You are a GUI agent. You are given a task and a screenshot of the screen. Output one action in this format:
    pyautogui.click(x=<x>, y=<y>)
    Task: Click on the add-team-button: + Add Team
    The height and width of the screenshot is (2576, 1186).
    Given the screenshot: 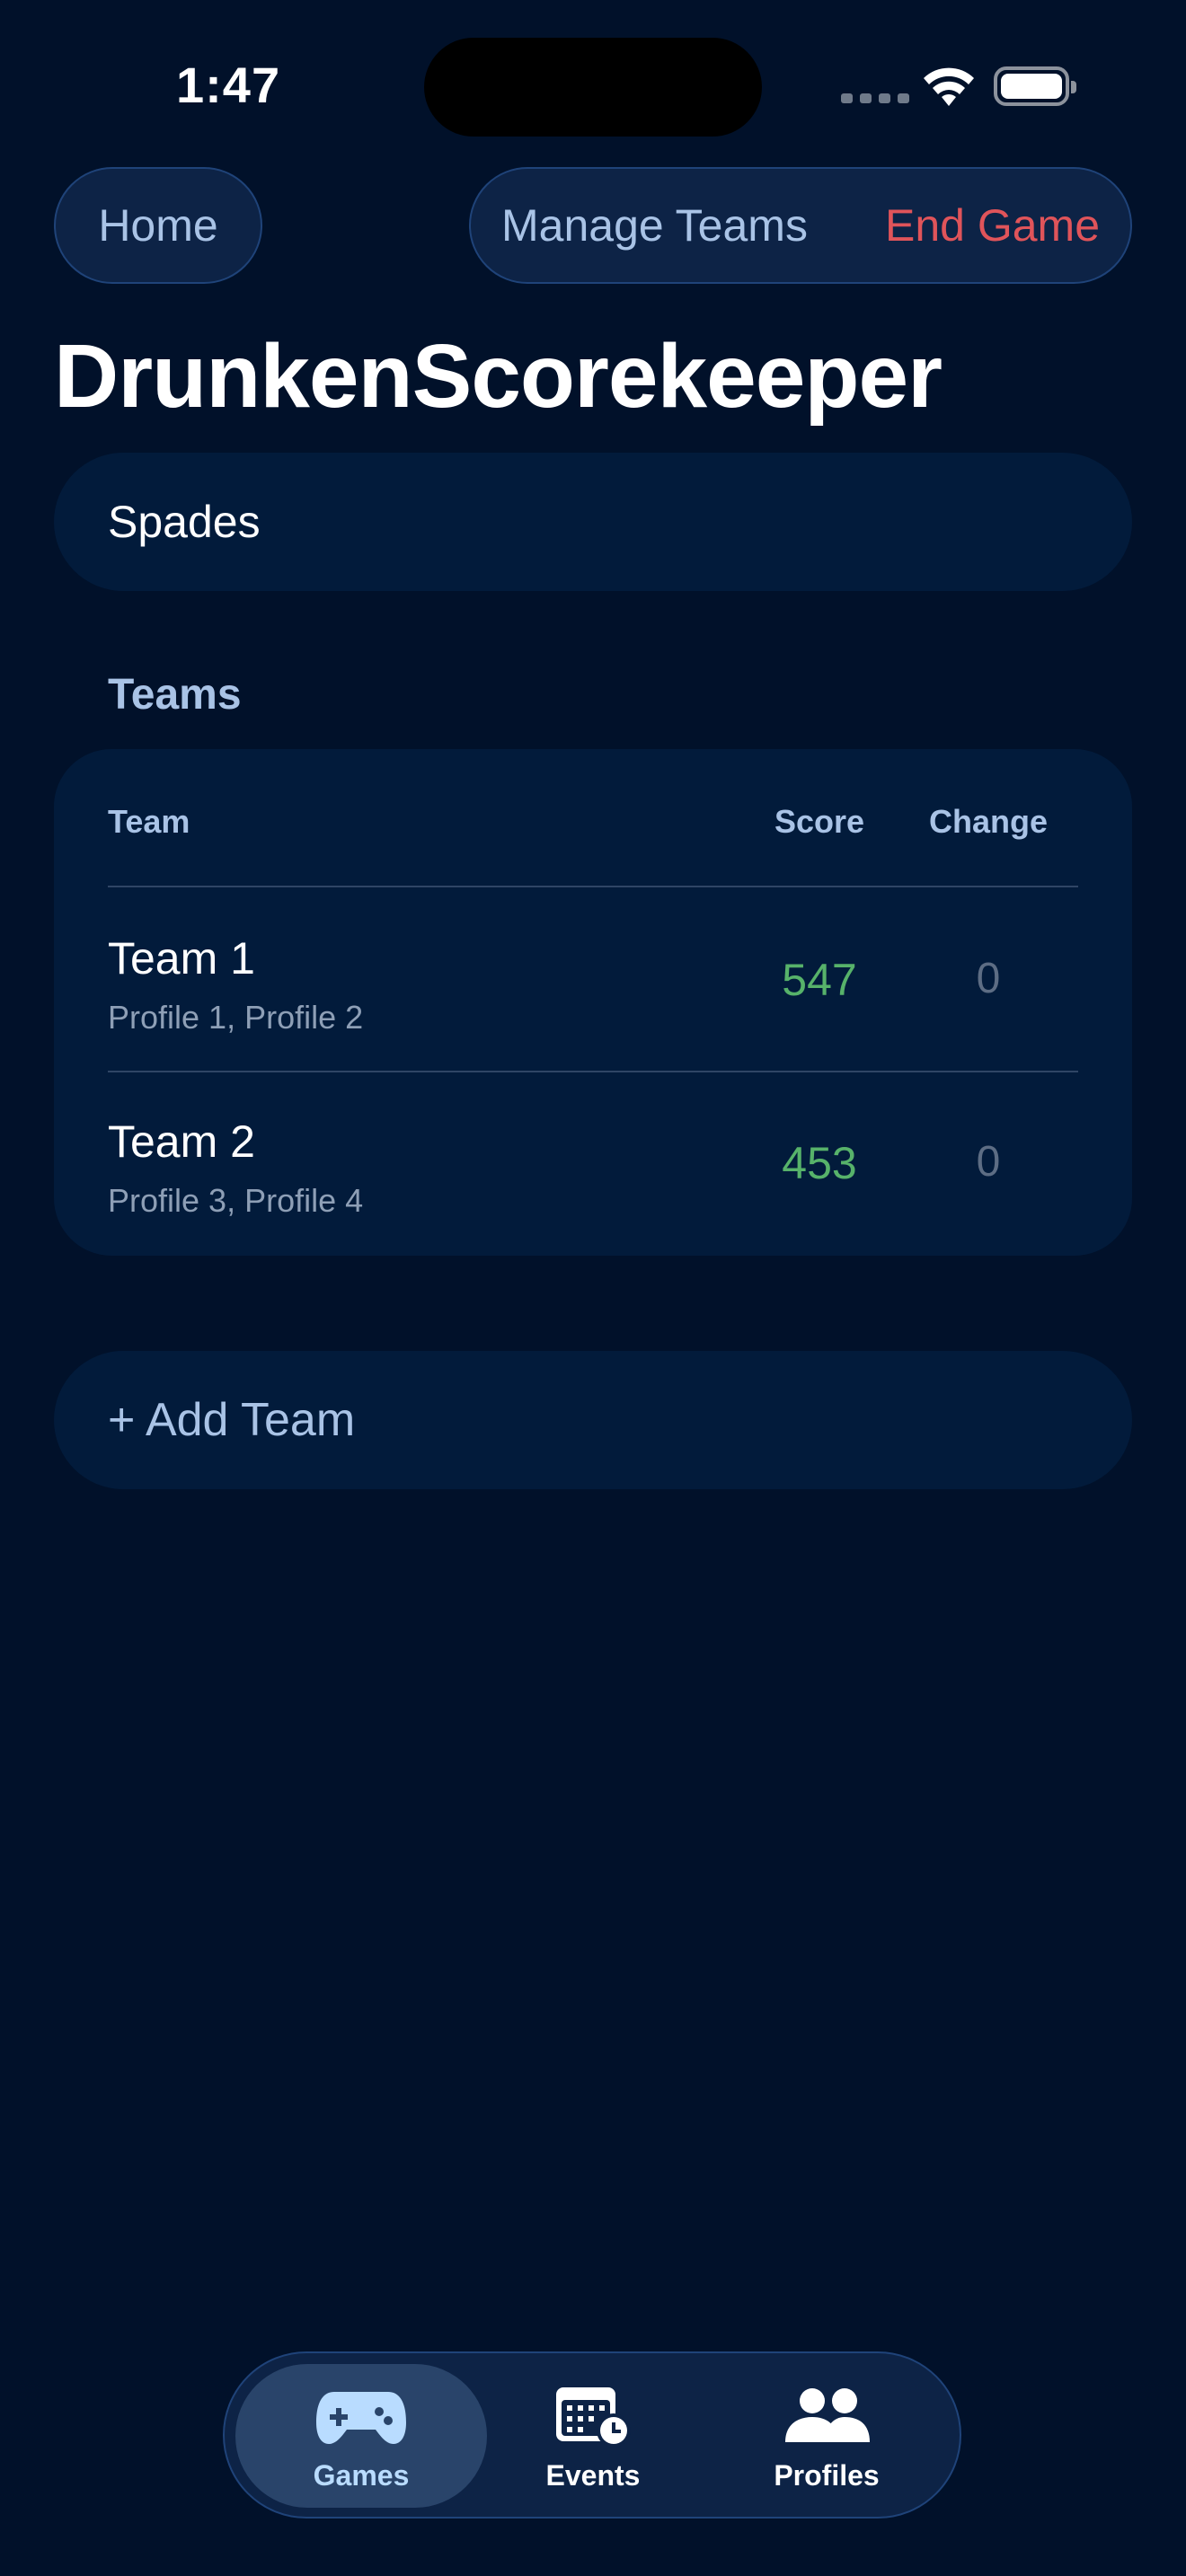 What is the action you would take?
    pyautogui.click(x=593, y=1420)
    